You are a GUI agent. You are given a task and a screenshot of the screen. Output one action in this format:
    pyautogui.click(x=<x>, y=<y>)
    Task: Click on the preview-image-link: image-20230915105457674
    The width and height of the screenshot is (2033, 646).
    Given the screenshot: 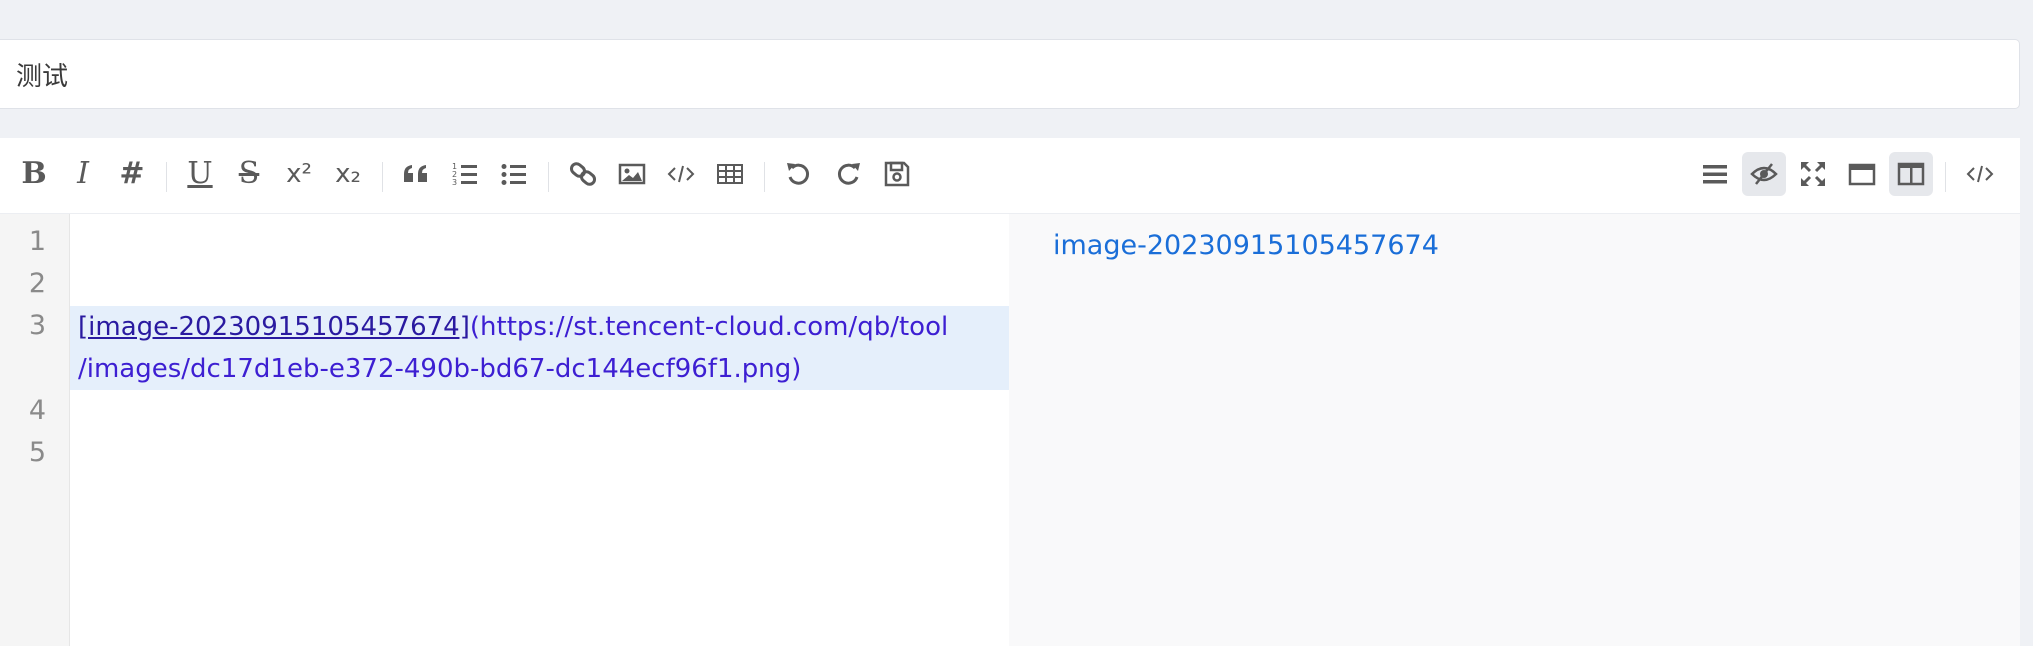 What is the action you would take?
    pyautogui.click(x=1246, y=245)
    